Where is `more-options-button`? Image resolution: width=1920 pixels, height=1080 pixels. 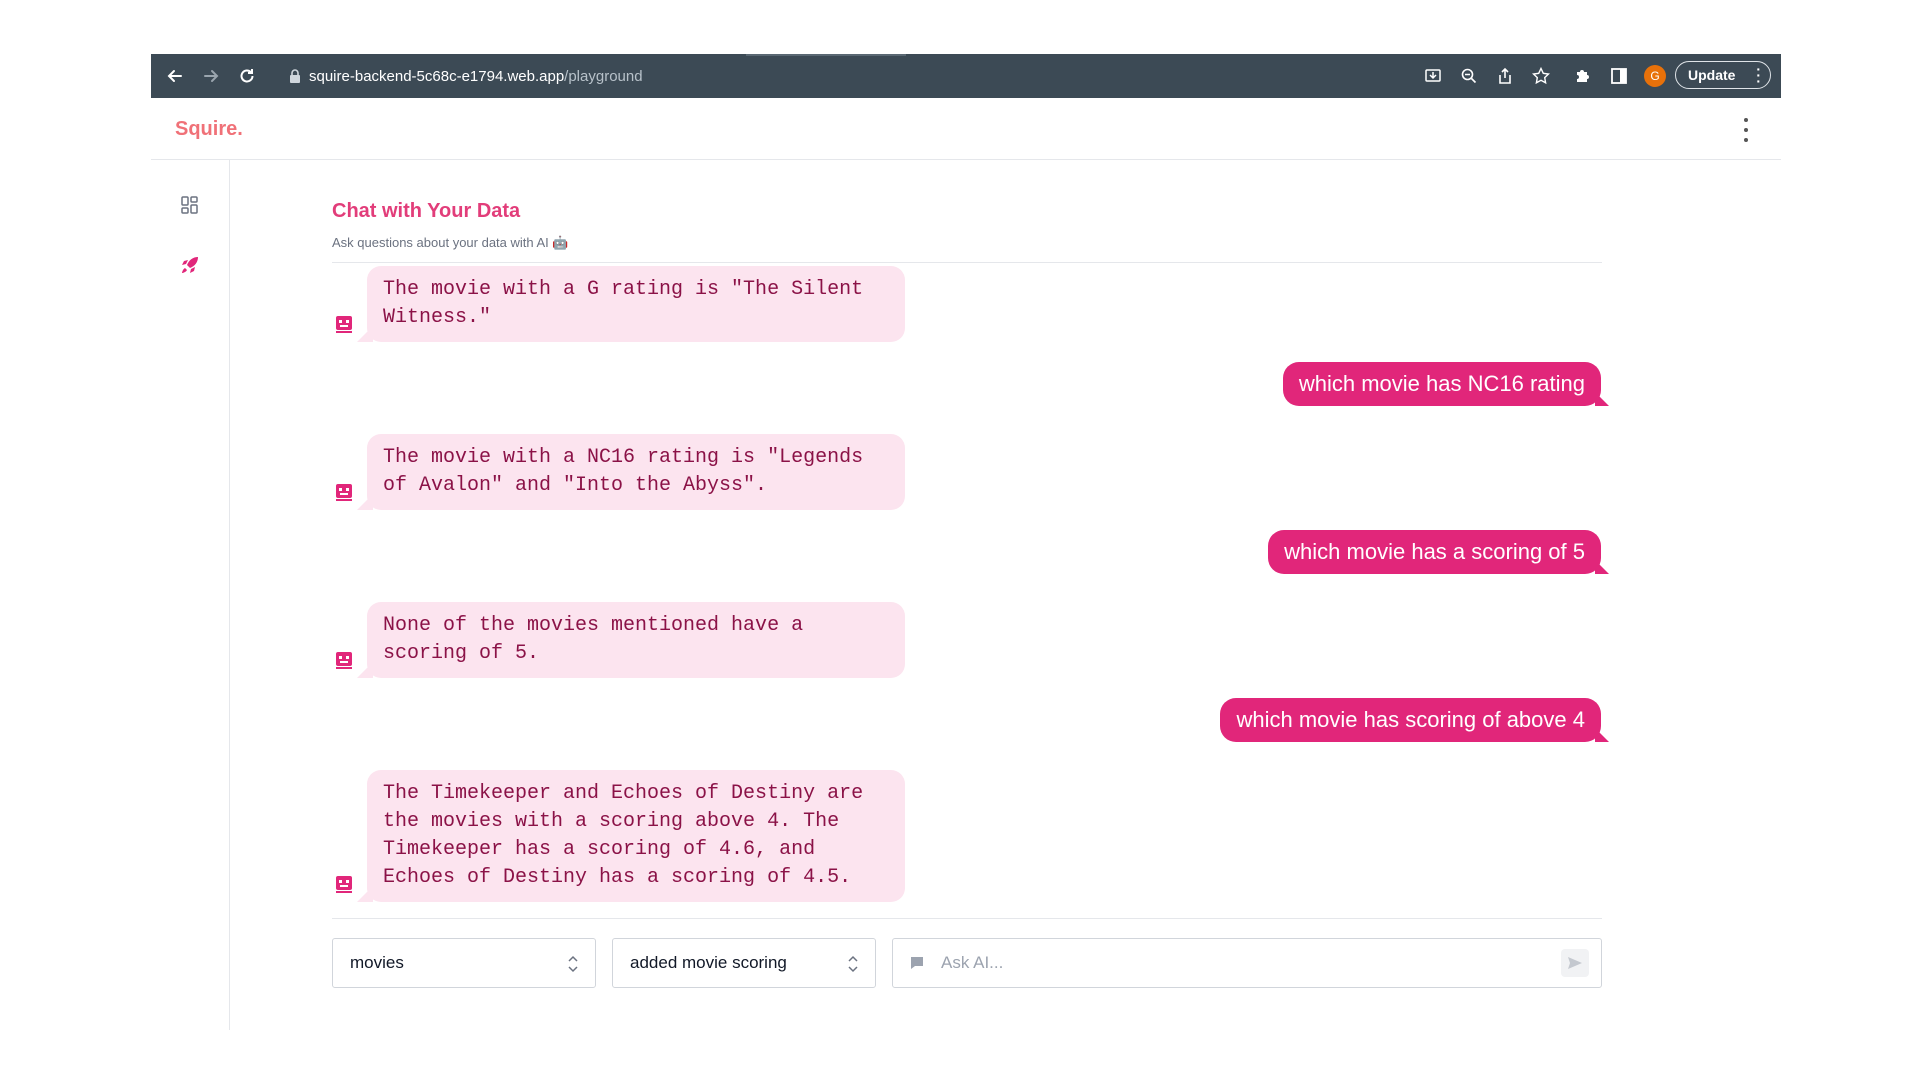 more-options-button is located at coordinates (1746, 130).